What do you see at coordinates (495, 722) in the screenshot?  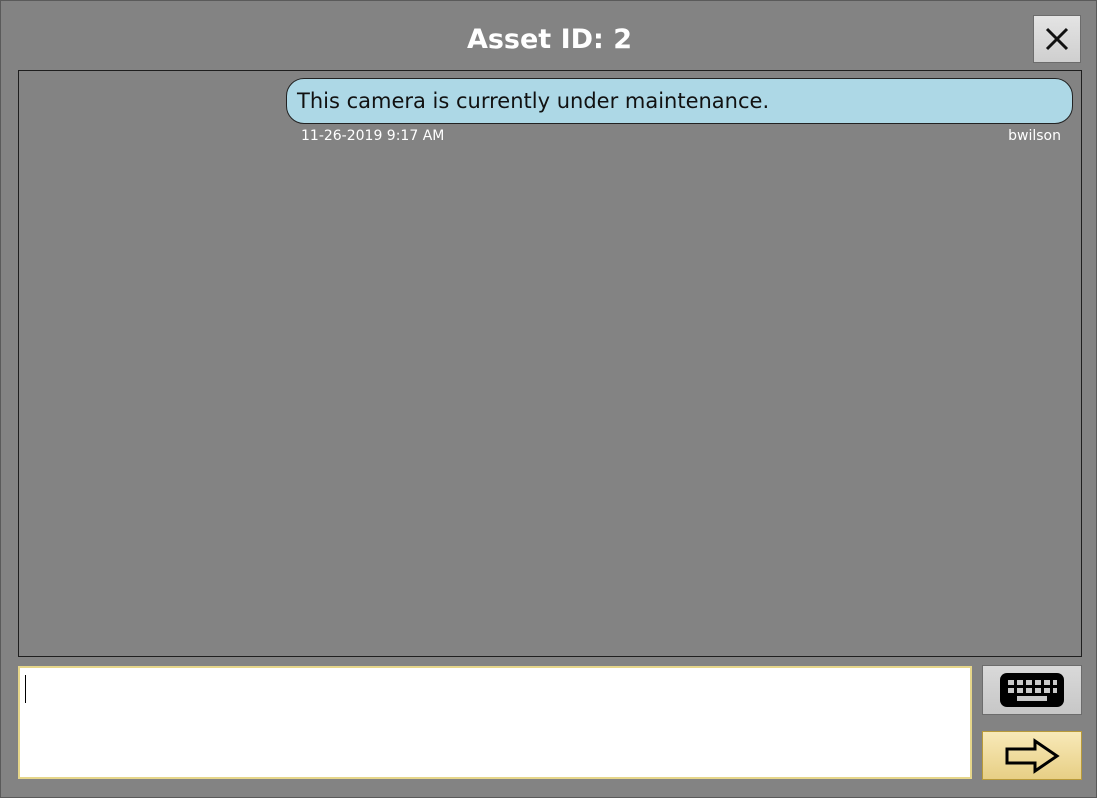 I see `message-input` at bounding box center [495, 722].